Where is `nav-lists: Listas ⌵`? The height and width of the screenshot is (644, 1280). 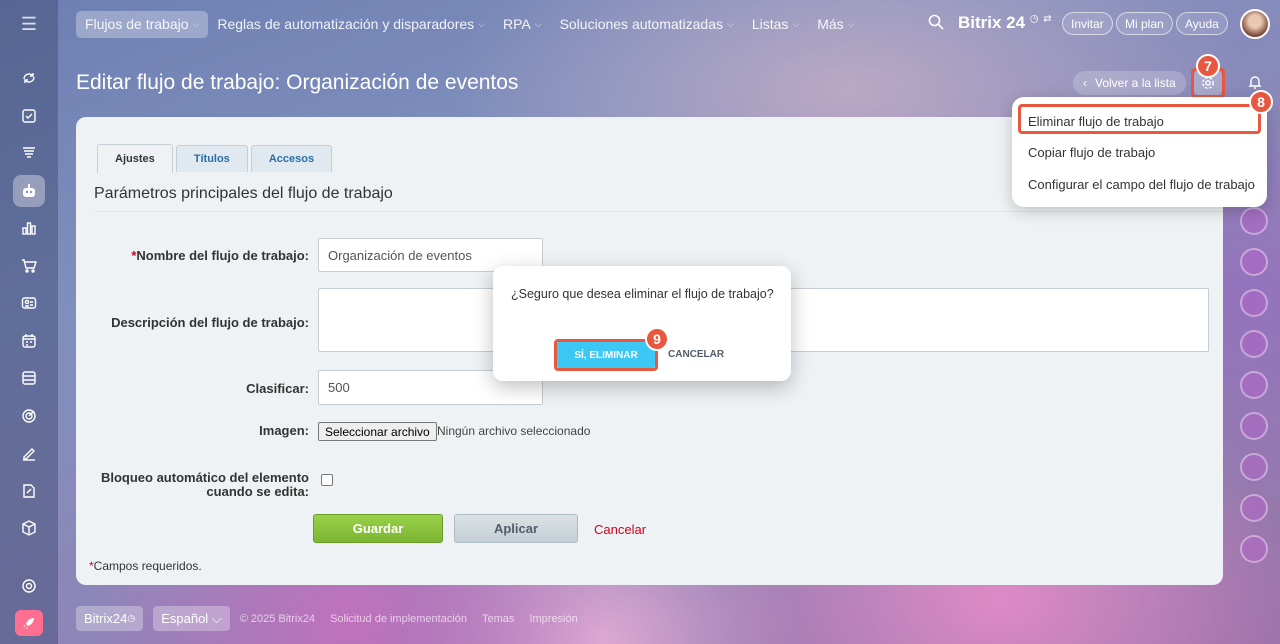
nav-lists: Listas ⌵ is located at coordinates (775, 24).